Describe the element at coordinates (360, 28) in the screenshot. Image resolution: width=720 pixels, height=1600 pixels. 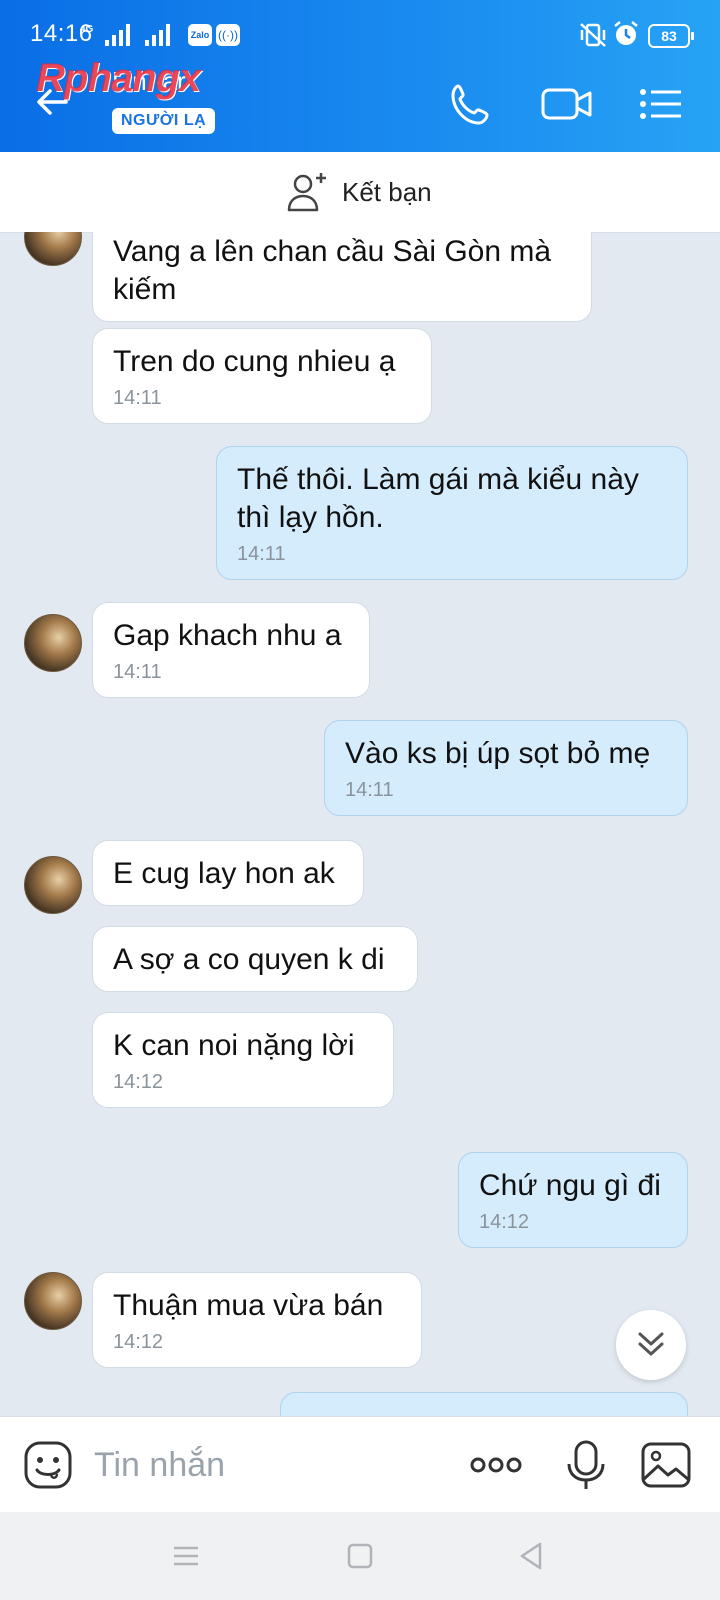
I see `status-bar: 14:16 4G Zalo ((·)) 83` at that location.